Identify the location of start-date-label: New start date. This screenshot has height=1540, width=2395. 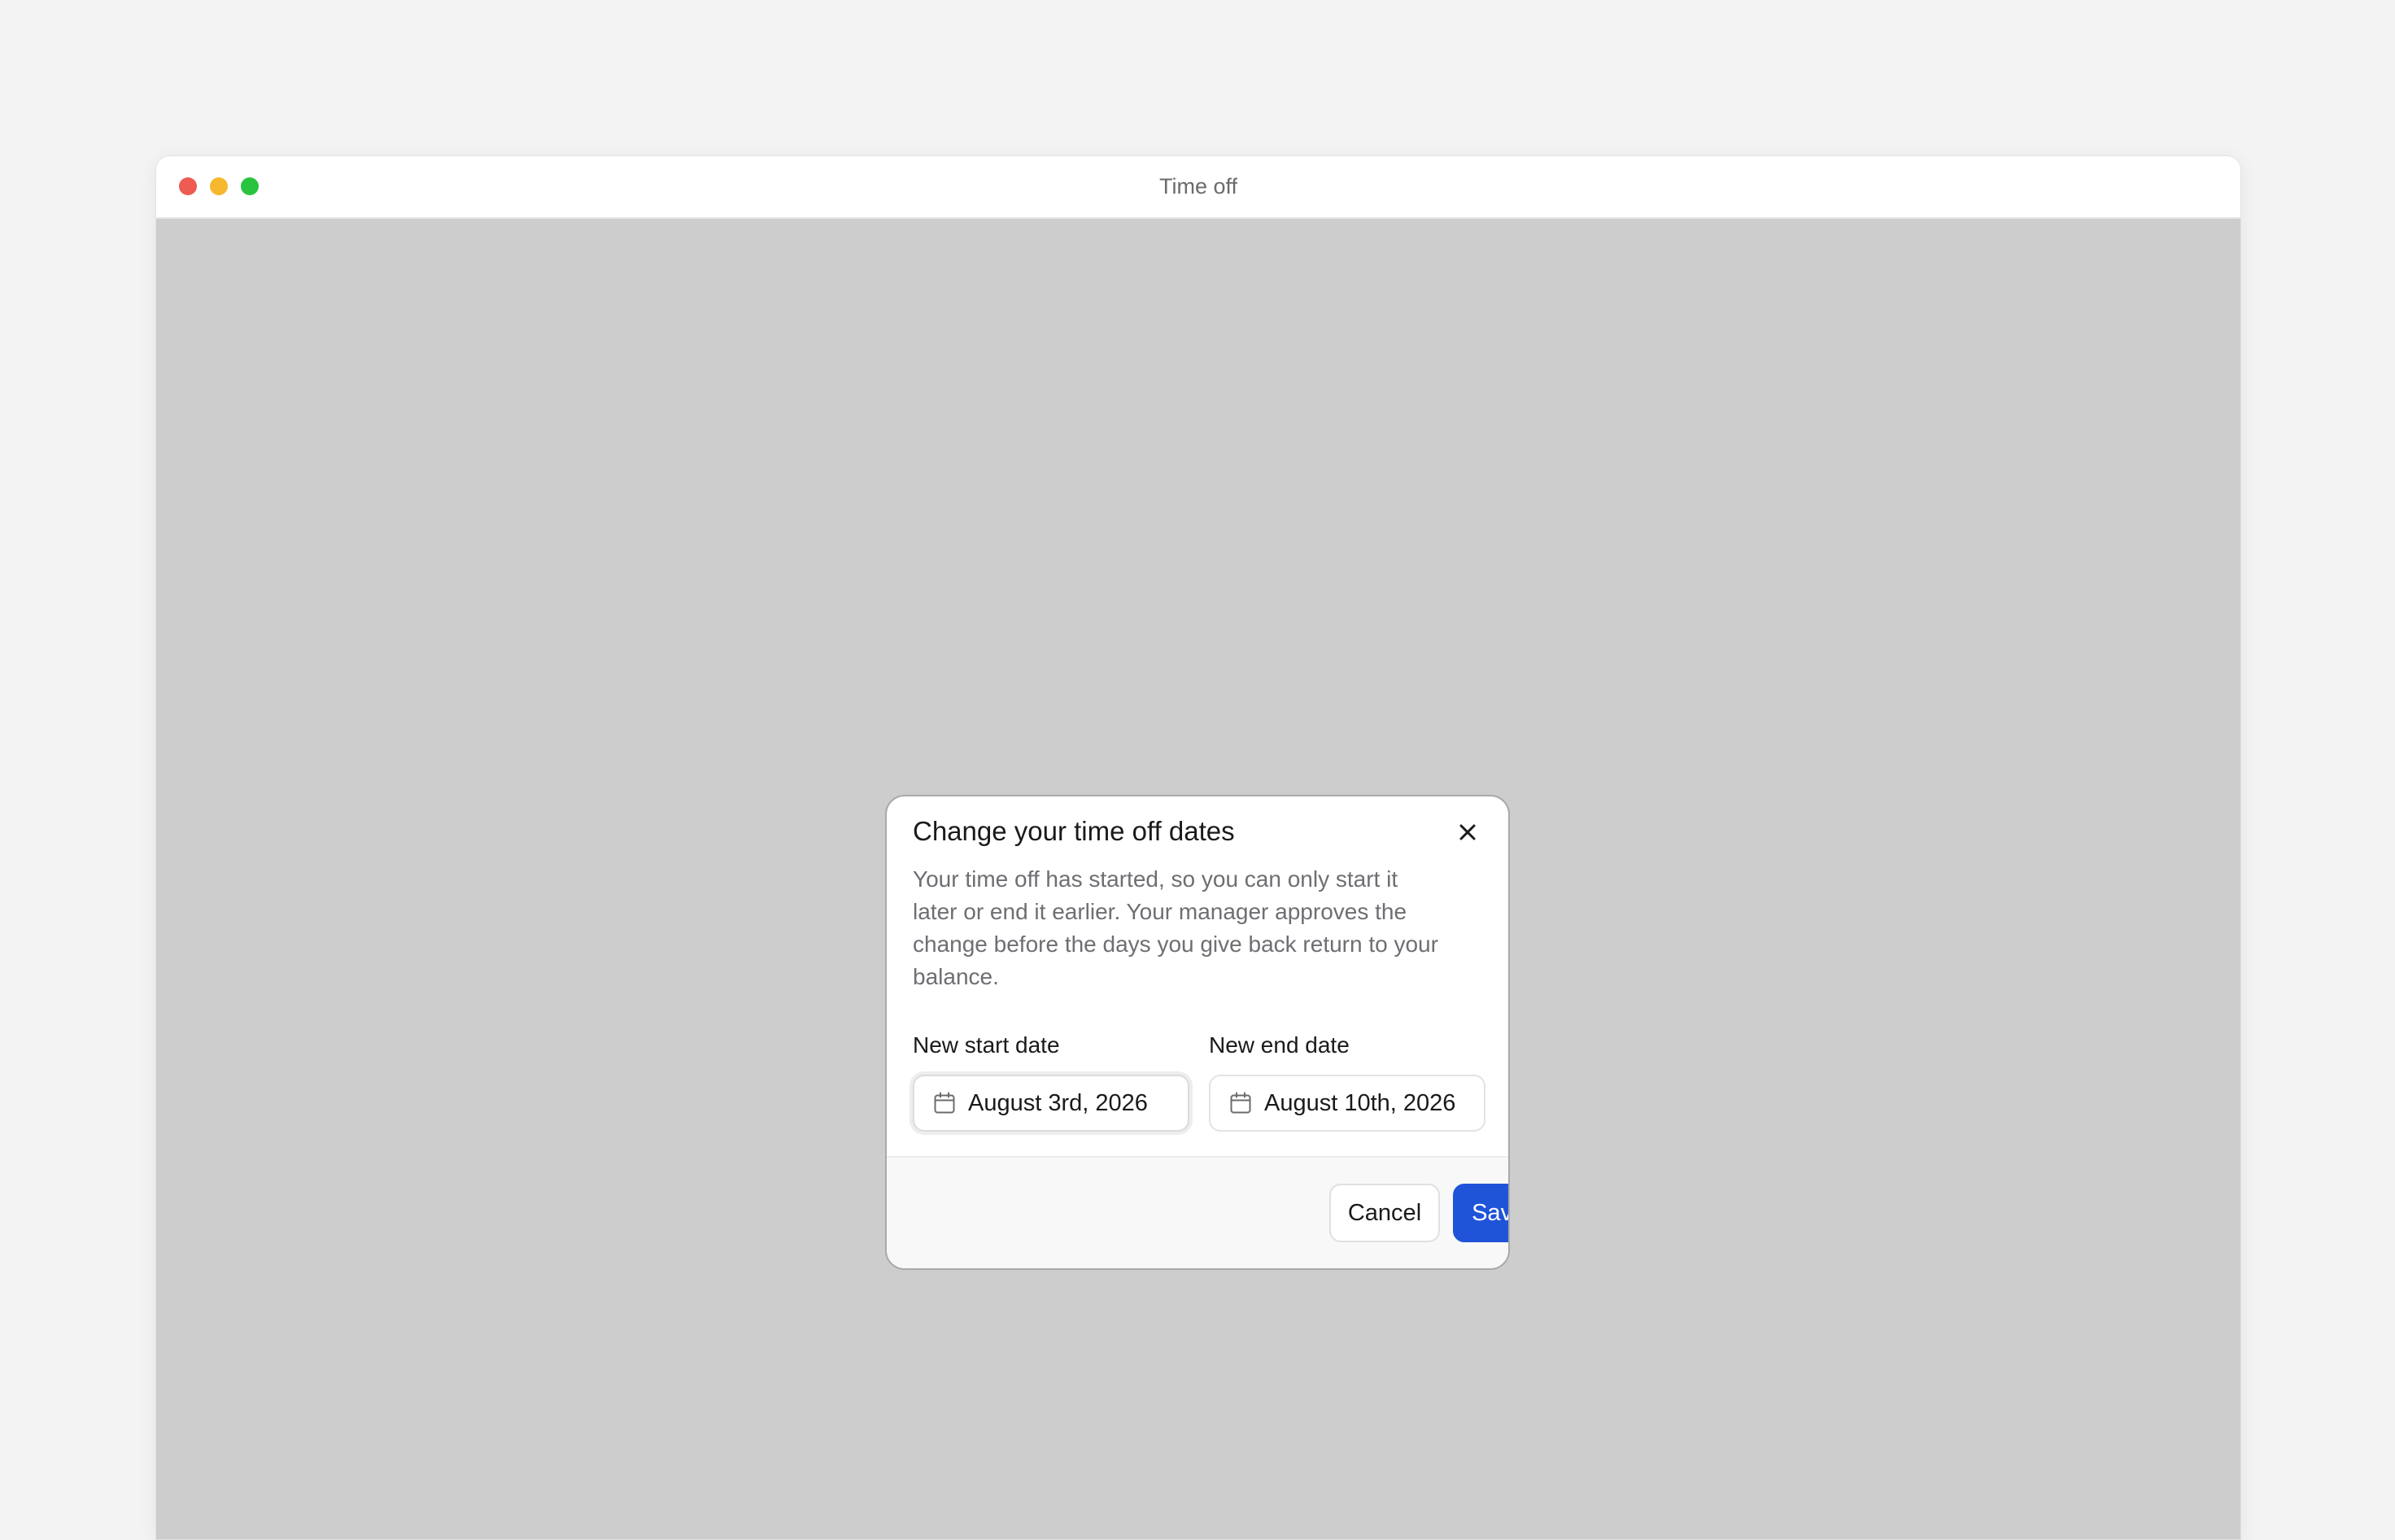
(986, 1045).